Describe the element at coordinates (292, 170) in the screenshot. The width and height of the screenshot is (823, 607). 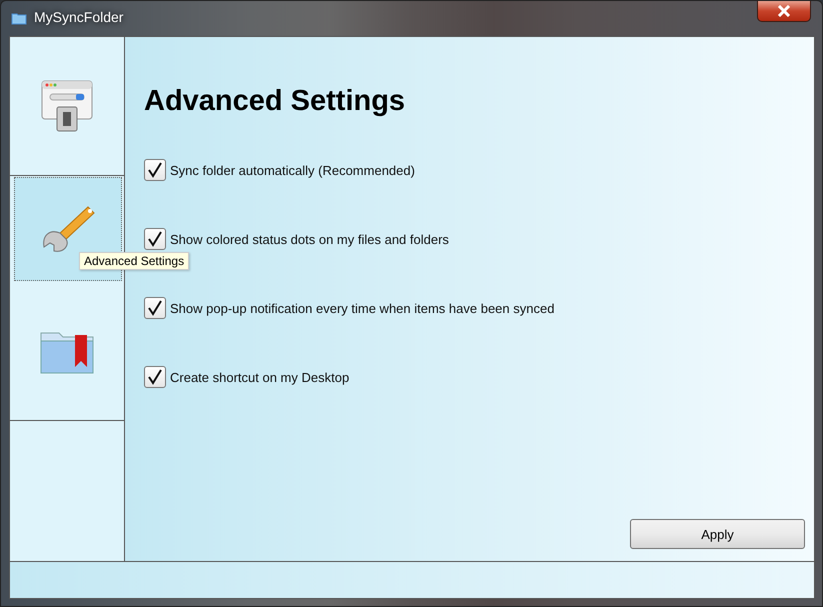
I see `option-label: Sync folder automatically (Recommended)` at that location.